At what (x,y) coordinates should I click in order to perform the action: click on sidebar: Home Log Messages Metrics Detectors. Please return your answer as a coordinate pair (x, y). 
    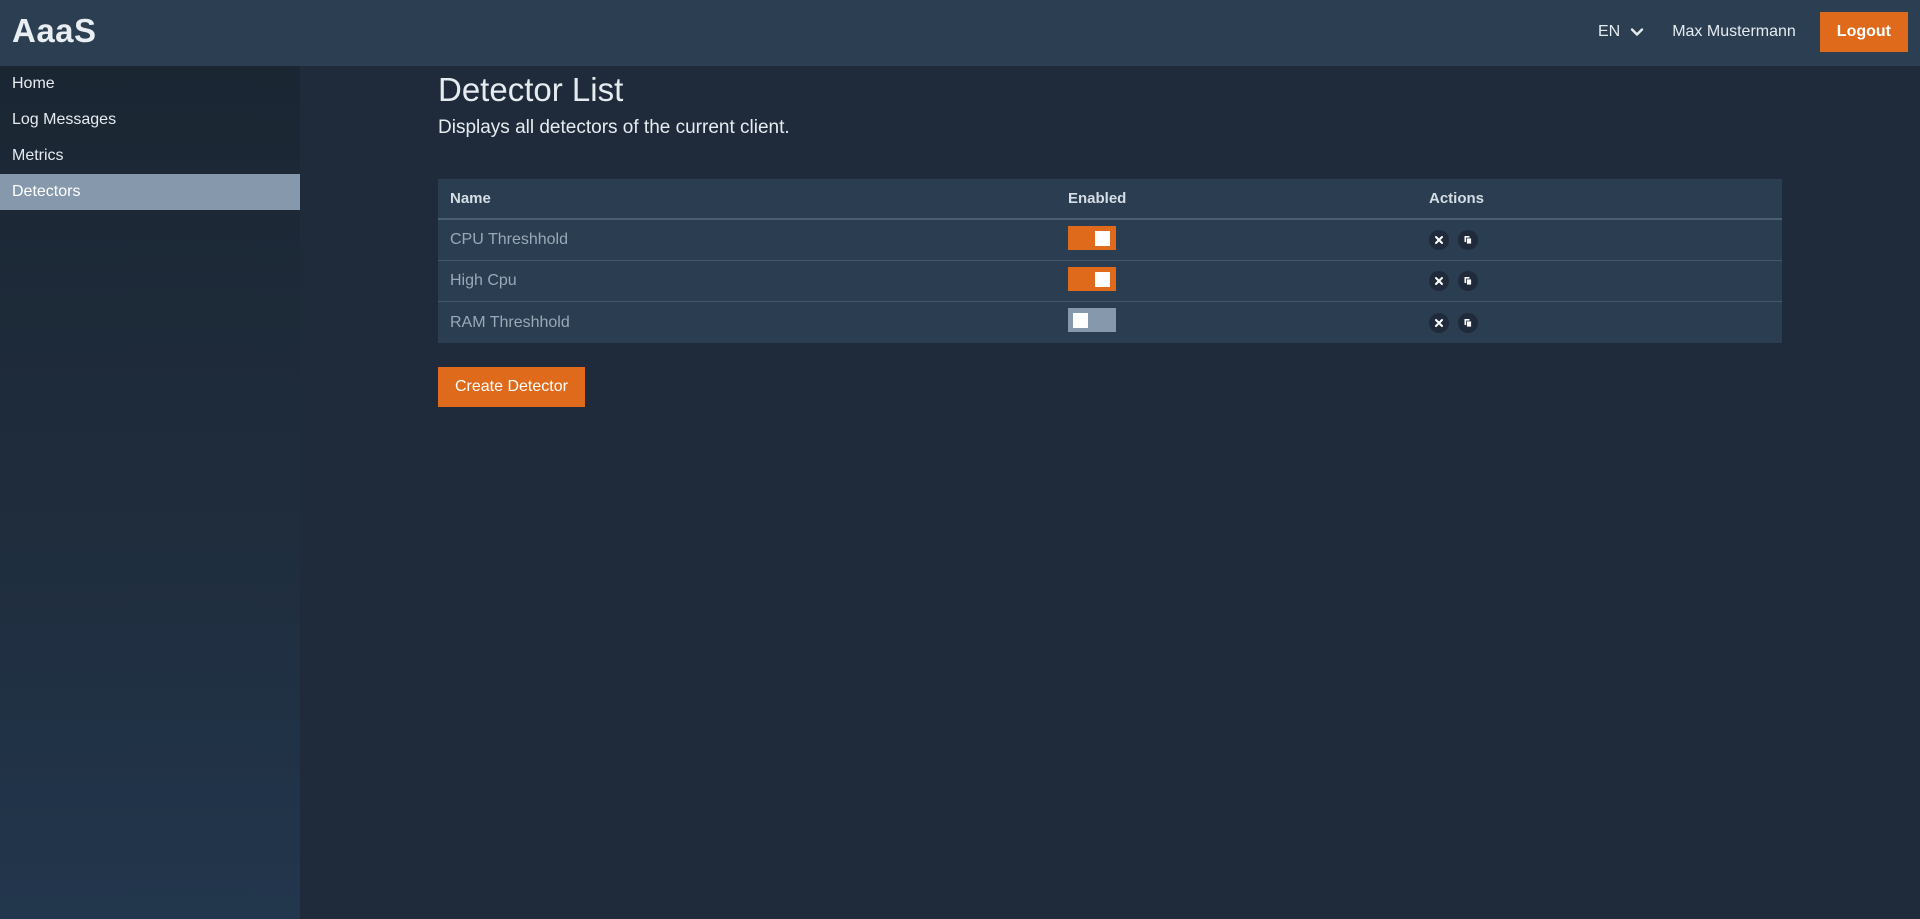
    Looking at the image, I should click on (150, 492).